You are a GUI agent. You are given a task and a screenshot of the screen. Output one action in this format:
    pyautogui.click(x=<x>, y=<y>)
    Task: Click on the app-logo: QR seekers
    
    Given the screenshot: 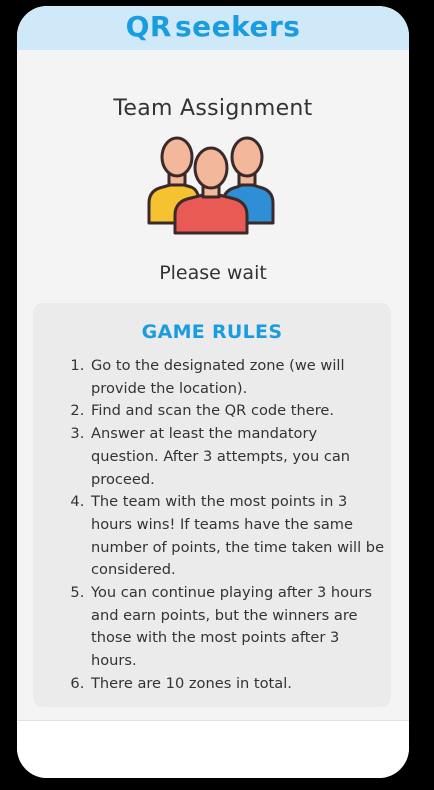 What is the action you would take?
    pyautogui.click(x=213, y=27)
    